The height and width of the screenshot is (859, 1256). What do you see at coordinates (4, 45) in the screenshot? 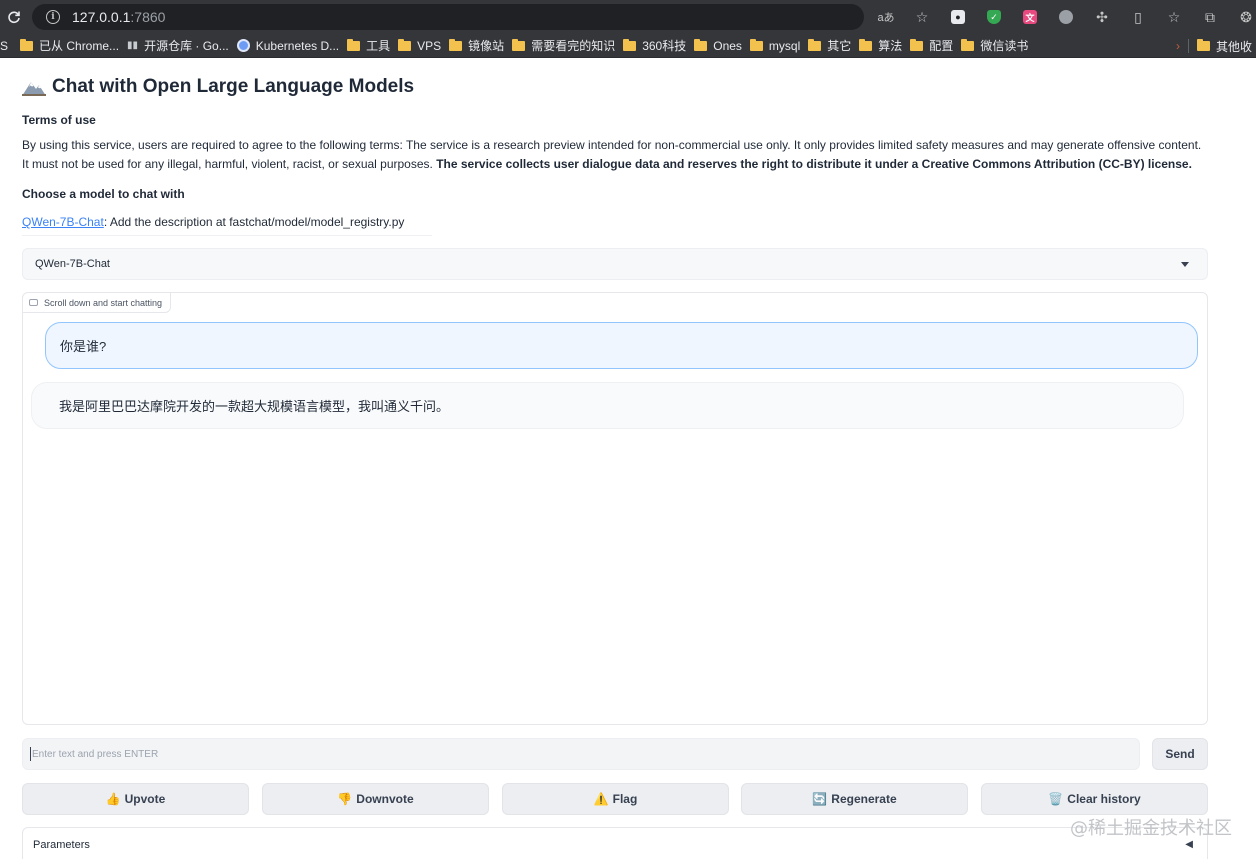
I see `bookmark-label: S` at bounding box center [4, 45].